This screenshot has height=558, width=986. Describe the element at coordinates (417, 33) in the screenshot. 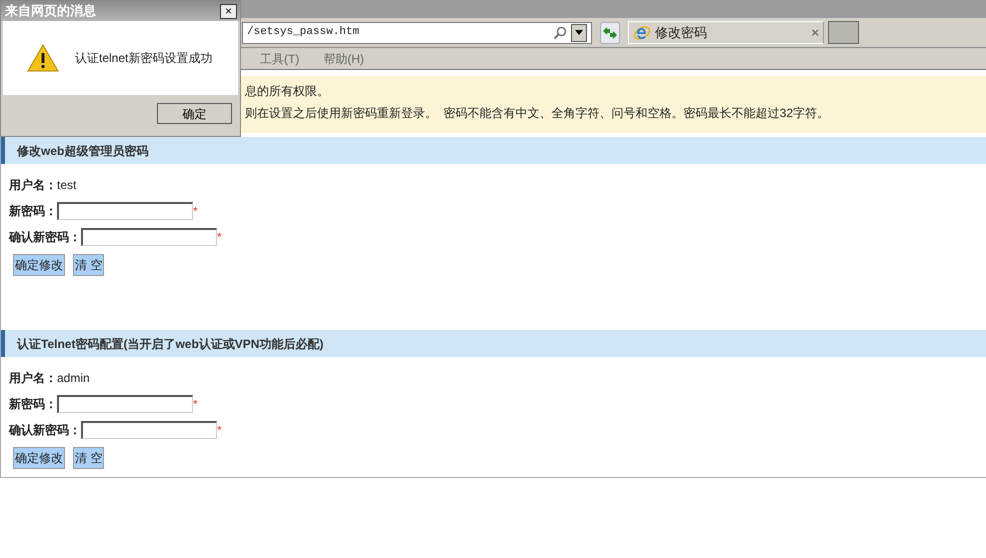

I see `address-field: /setsys_passw.htm` at that location.